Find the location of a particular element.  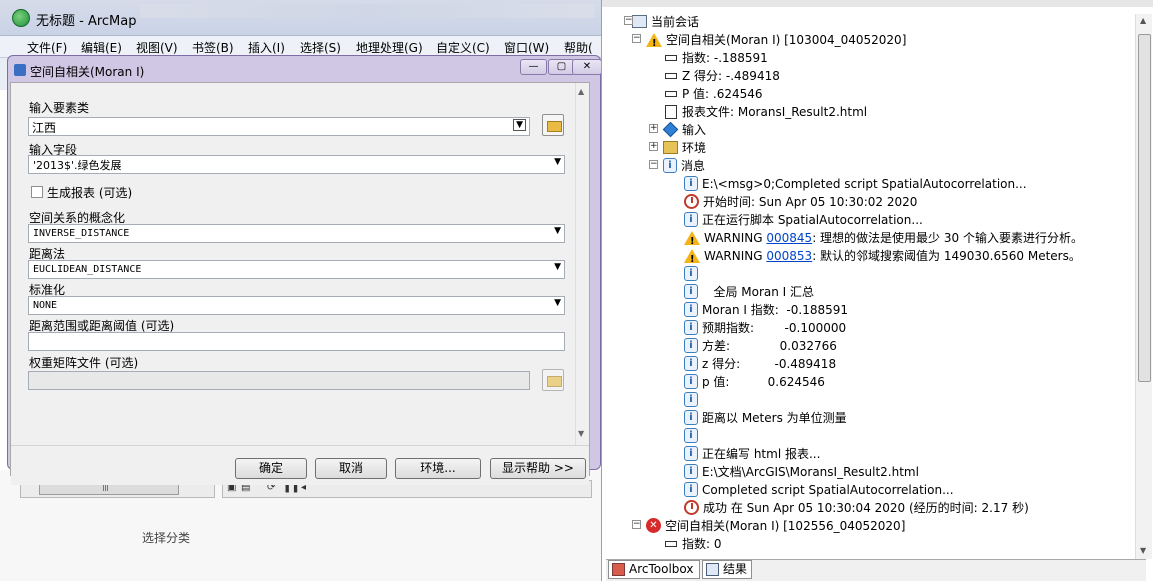

message-row: i 方差: 0.032766 is located at coordinates (760, 345).